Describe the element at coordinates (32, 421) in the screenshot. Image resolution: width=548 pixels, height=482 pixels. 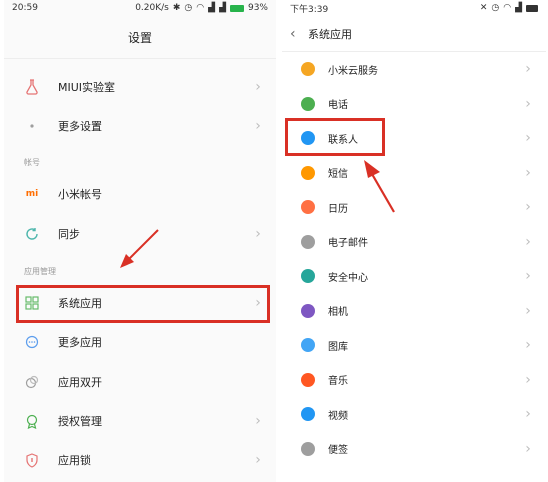
I see `badge-icon` at that location.